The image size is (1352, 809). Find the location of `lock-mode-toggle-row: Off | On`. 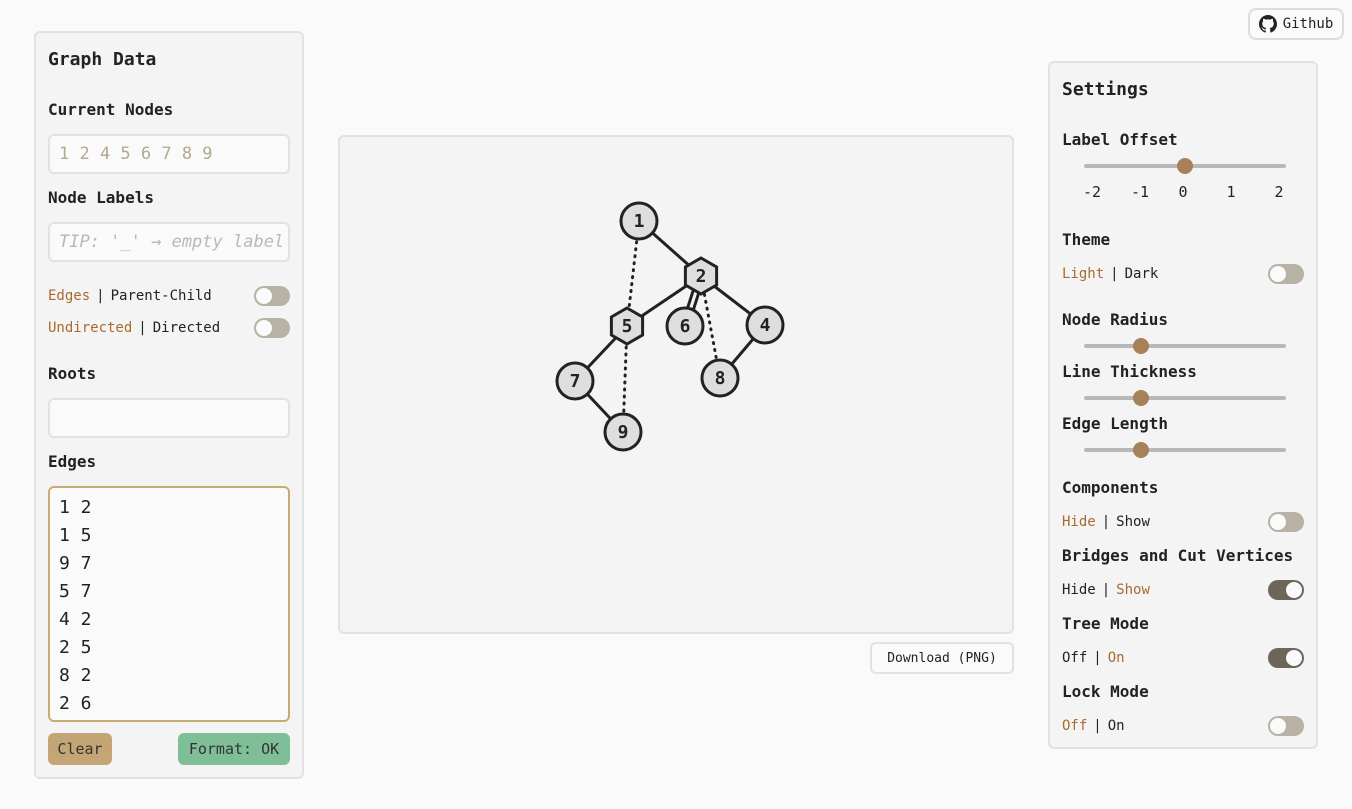

lock-mode-toggle-row: Off | On is located at coordinates (1183, 726).